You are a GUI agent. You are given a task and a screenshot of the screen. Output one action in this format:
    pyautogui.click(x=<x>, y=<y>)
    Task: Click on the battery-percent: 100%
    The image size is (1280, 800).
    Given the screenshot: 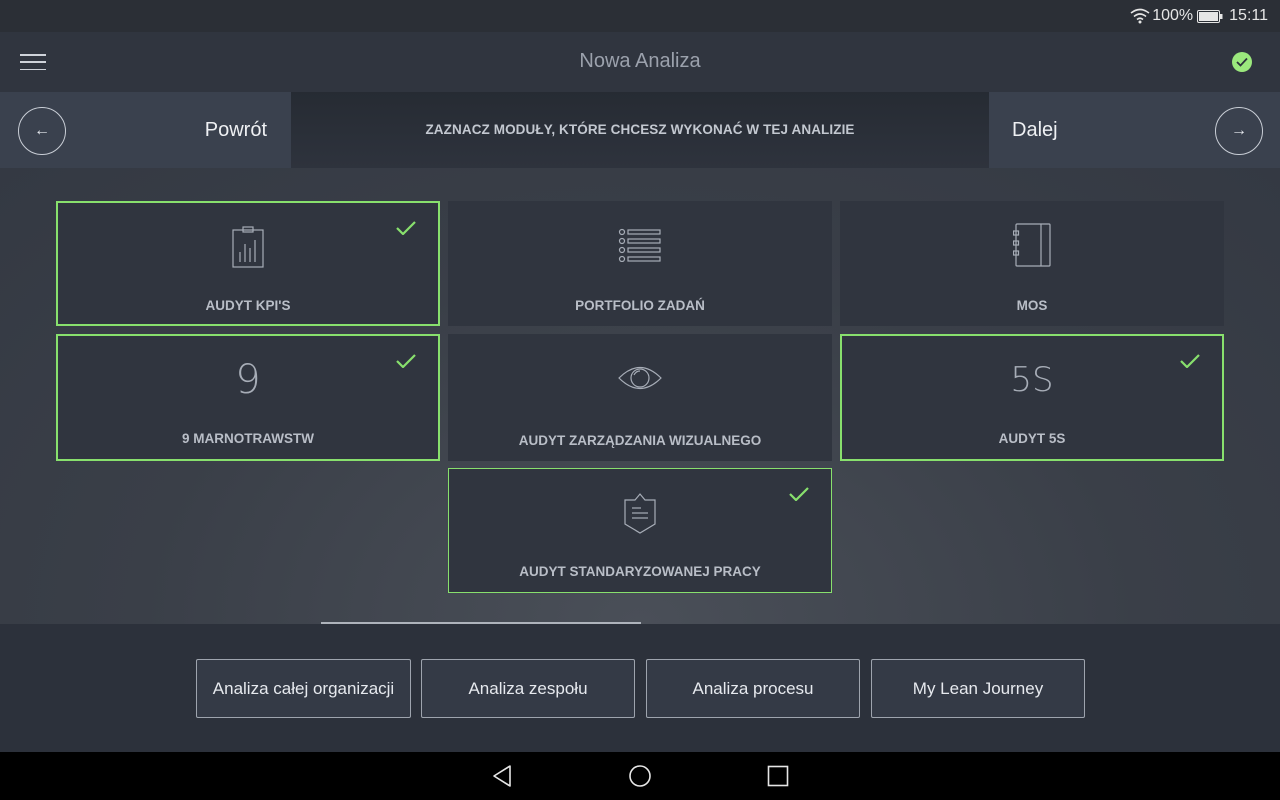 What is the action you would take?
    pyautogui.click(x=1173, y=15)
    